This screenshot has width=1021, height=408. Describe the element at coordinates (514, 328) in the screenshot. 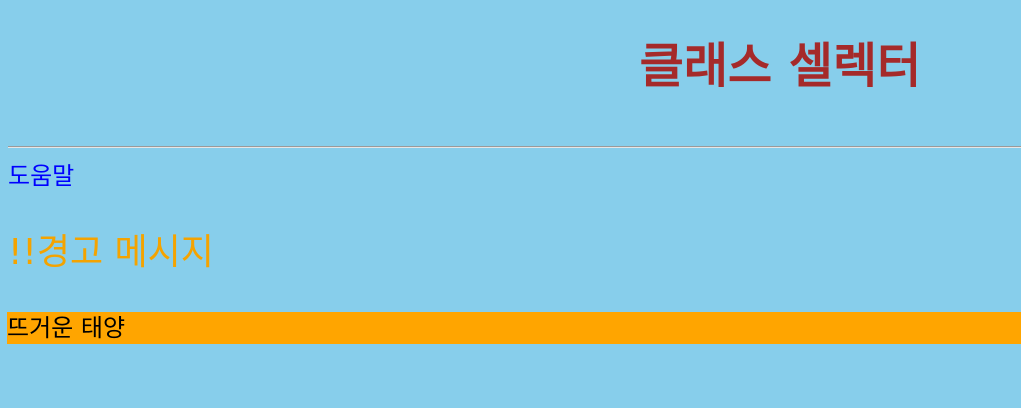

I see `highlighted-text-bar: 뜨거운 태양` at that location.